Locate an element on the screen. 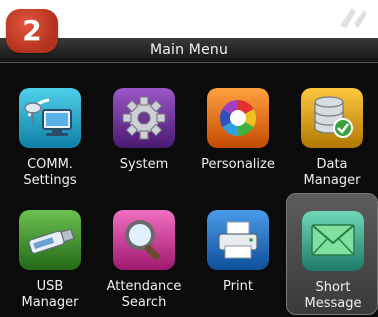 The width and height of the screenshot is (378, 317). menu-item-data-manager: Data Manager is located at coordinates (332, 132).